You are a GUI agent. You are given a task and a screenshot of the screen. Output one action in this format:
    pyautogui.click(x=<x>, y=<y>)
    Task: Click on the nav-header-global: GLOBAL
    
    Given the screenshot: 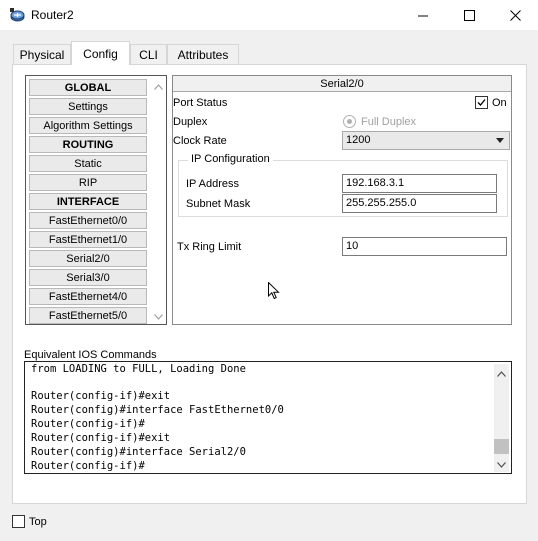 What is the action you would take?
    pyautogui.click(x=88, y=87)
    